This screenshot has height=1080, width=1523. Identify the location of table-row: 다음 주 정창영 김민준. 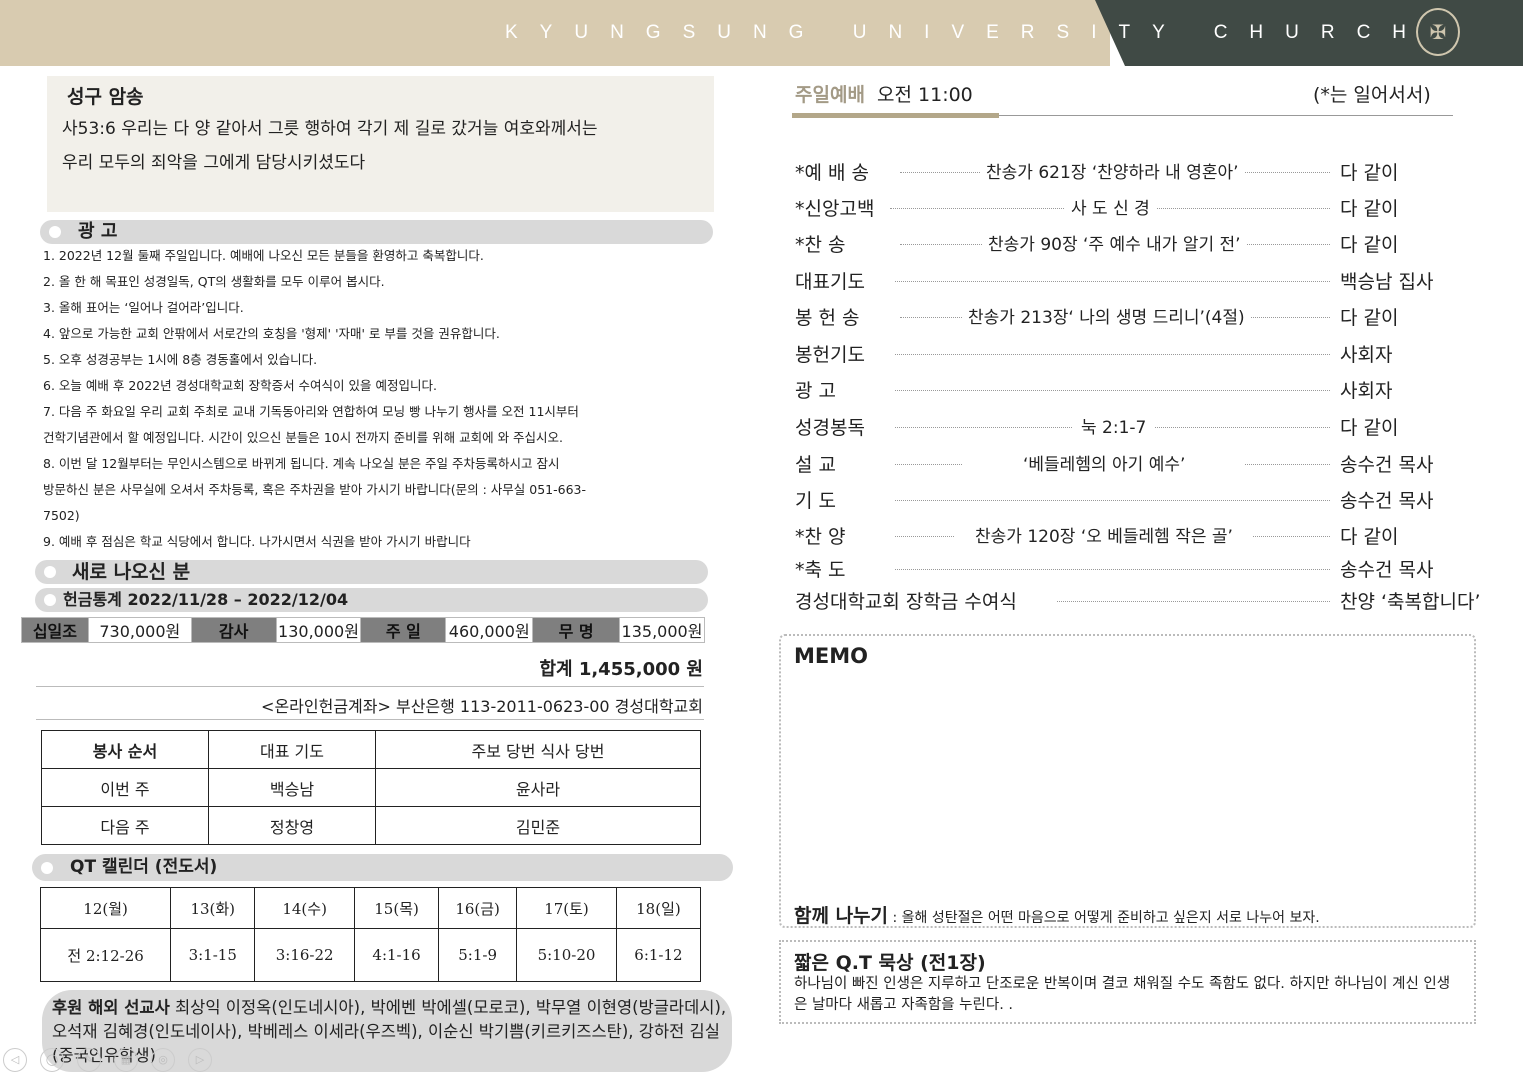
(371, 825).